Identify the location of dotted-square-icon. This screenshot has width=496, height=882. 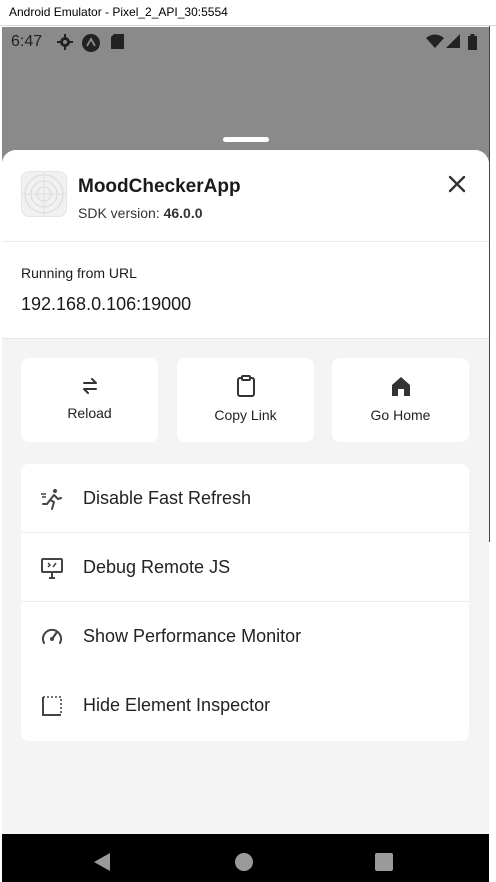
(52, 706).